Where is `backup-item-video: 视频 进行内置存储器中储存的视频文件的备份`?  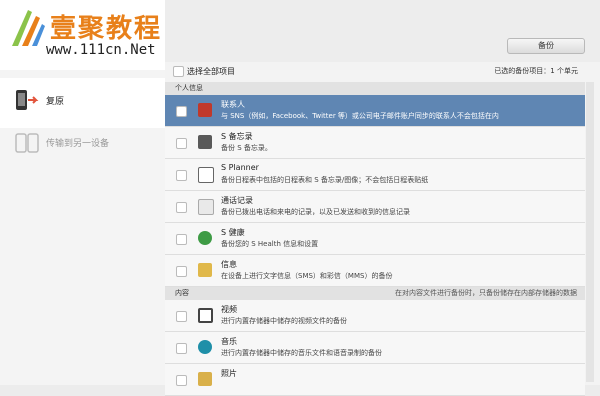
backup-item-video: 视频 进行内置存储器中储存的视频文件的备份 is located at coordinates (375, 316).